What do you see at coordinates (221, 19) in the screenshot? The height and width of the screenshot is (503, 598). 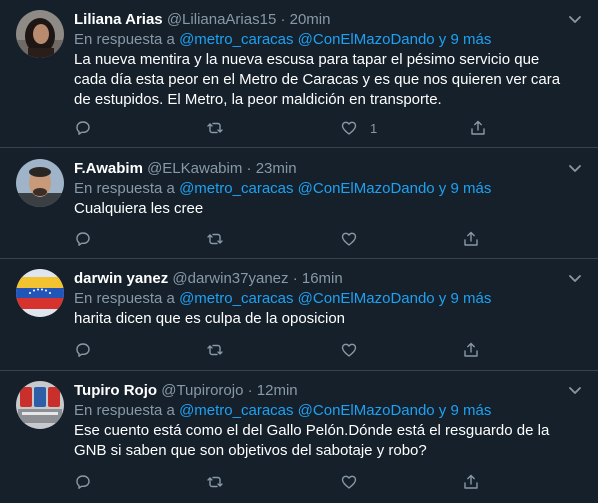 I see `user-handle: @LilianaArias15` at bounding box center [221, 19].